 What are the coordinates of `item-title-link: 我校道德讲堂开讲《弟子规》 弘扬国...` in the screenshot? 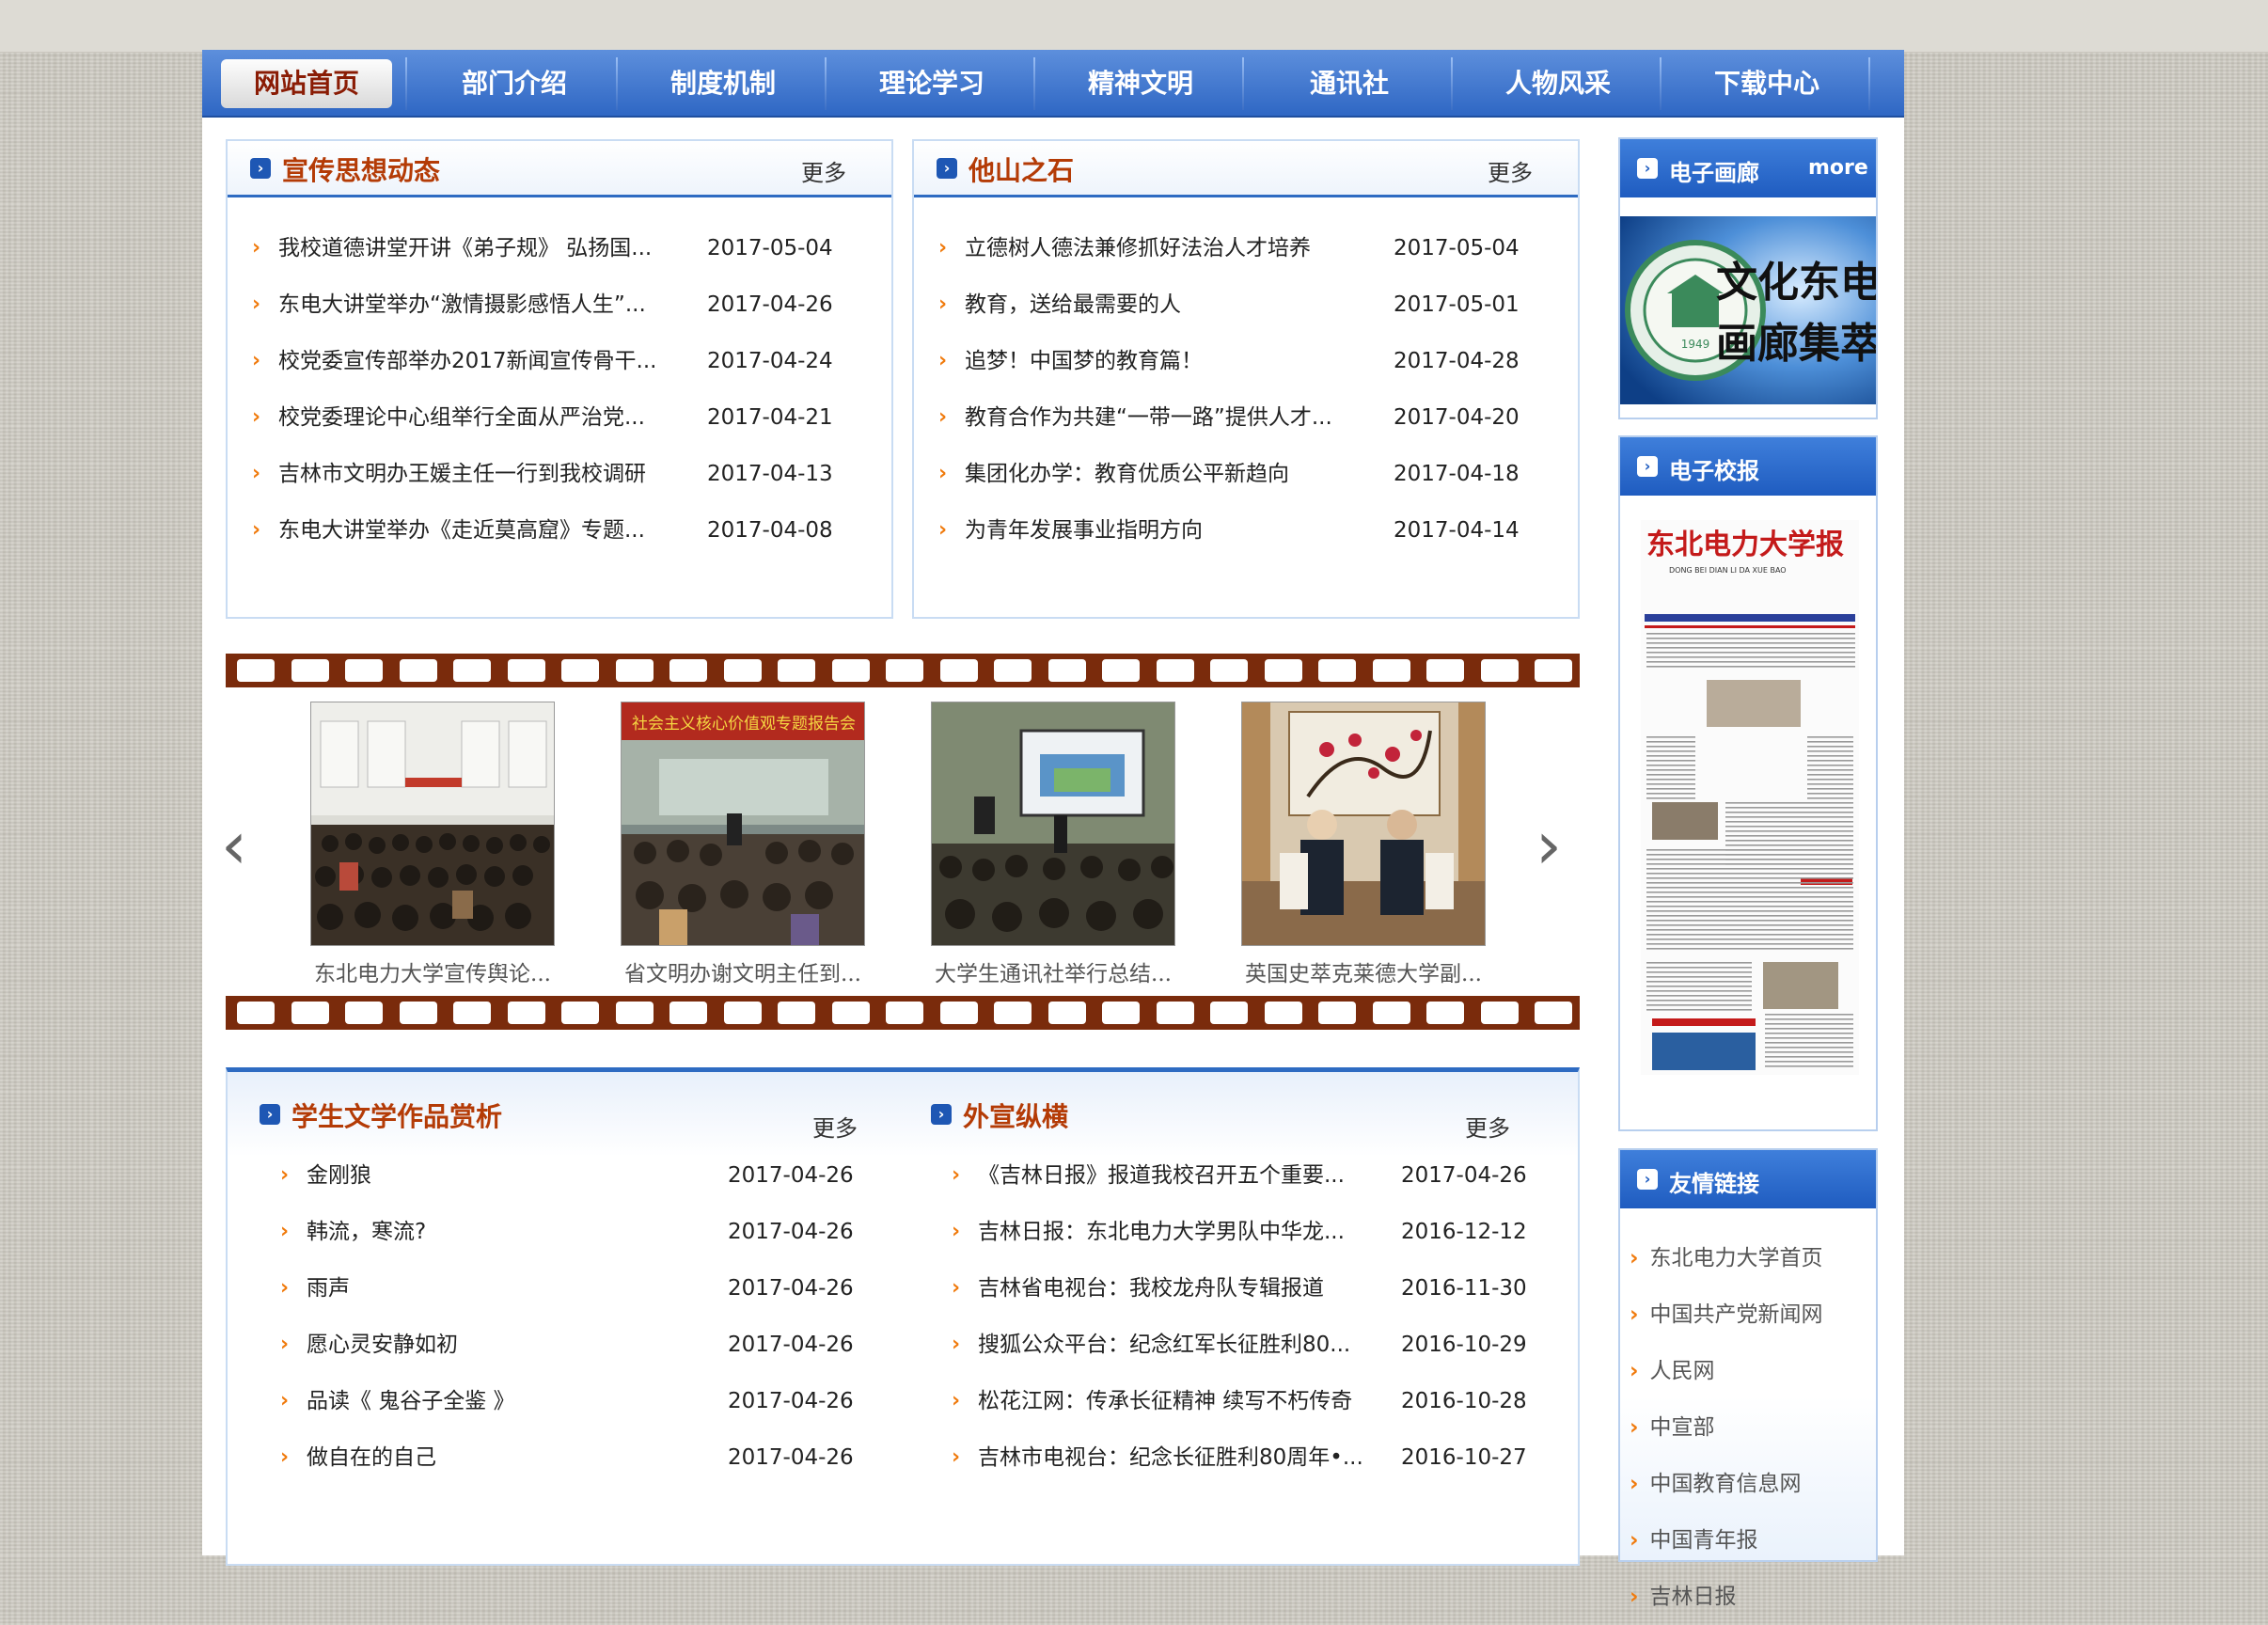 It's located at (480, 248).